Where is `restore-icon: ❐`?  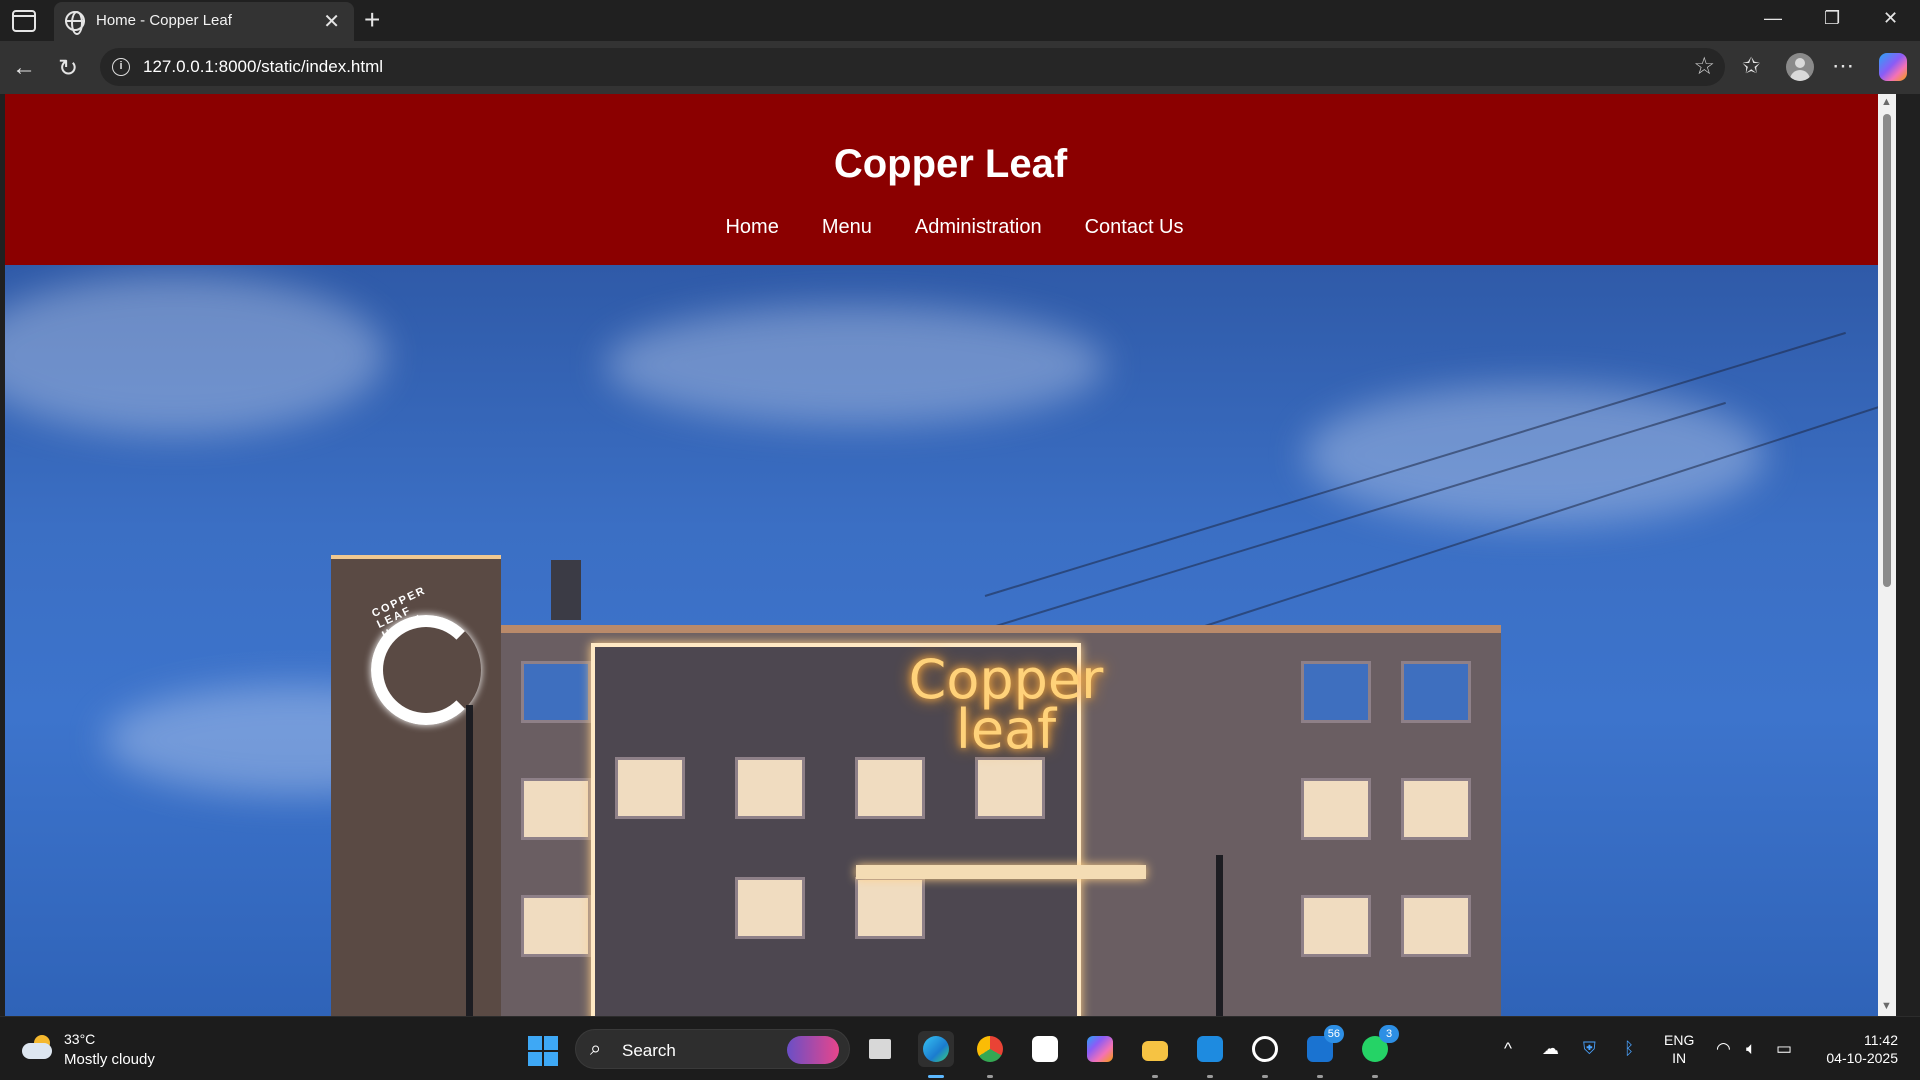 restore-icon: ❐ is located at coordinates (1832, 18).